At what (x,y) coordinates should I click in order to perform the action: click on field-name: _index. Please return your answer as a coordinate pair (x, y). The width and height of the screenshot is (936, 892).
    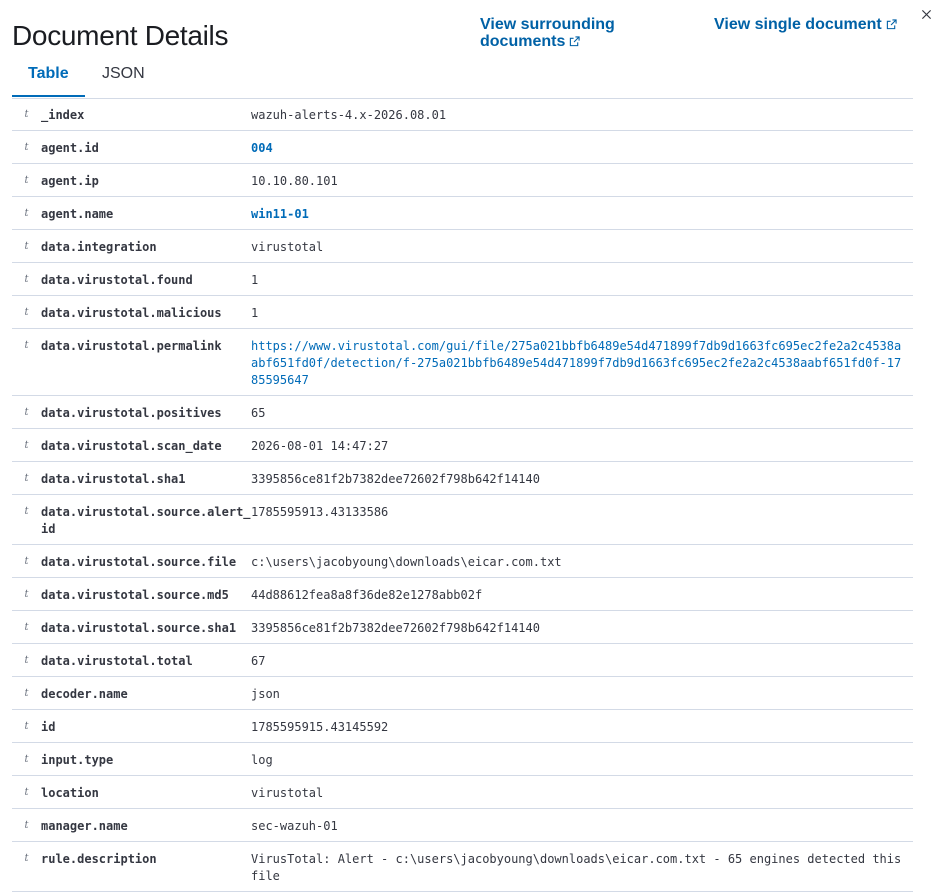
    Looking at the image, I should click on (63, 115).